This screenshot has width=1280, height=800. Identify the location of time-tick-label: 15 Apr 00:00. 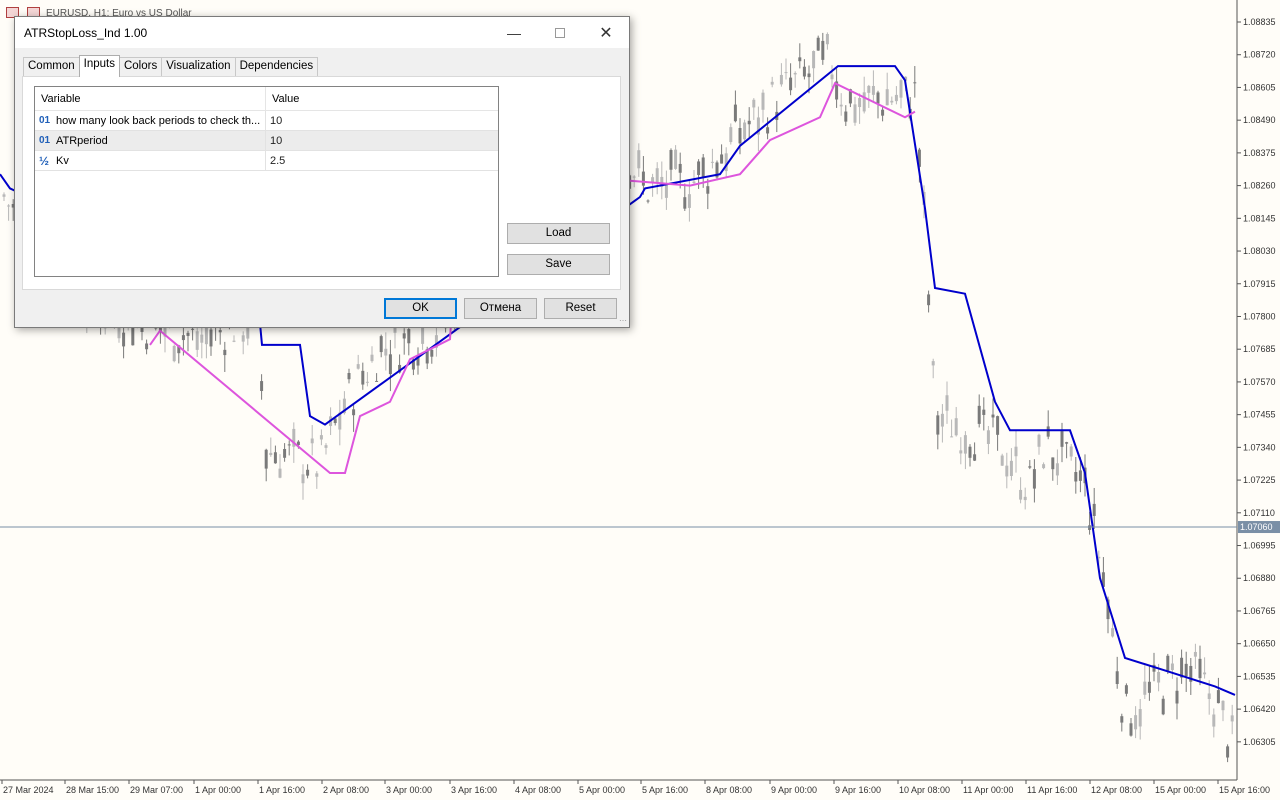
(1180, 790).